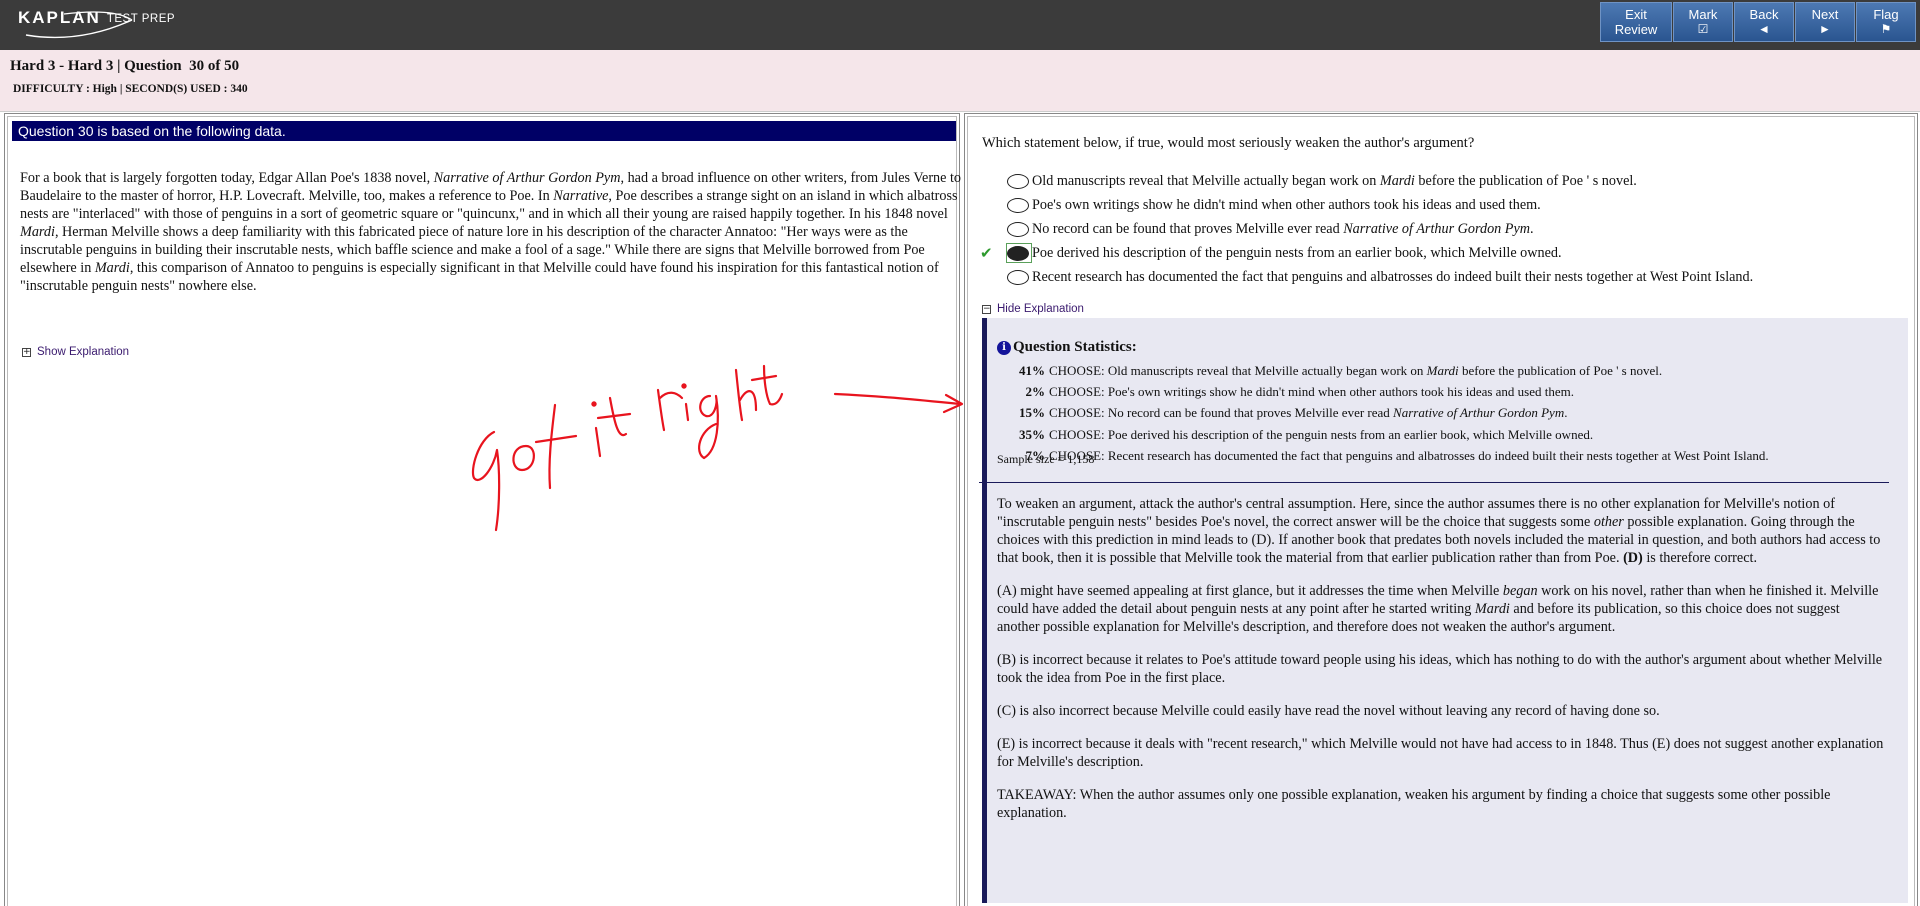  I want to click on choice-italic: Mardi, so click(1397, 180).